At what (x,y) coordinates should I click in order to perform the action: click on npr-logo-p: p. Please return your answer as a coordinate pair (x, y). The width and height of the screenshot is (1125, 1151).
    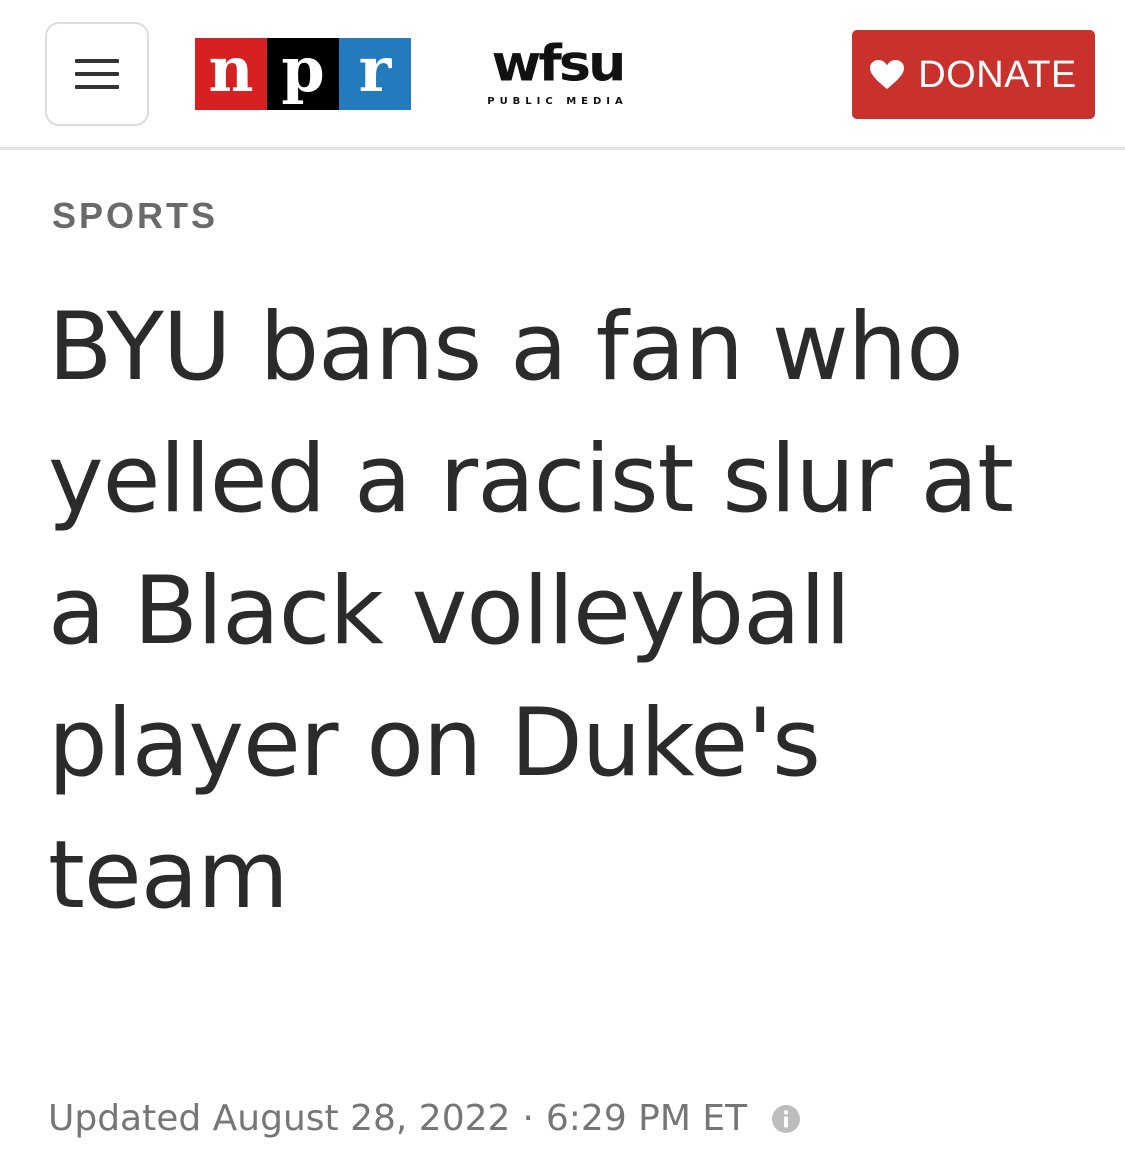
    Looking at the image, I should click on (303, 74).